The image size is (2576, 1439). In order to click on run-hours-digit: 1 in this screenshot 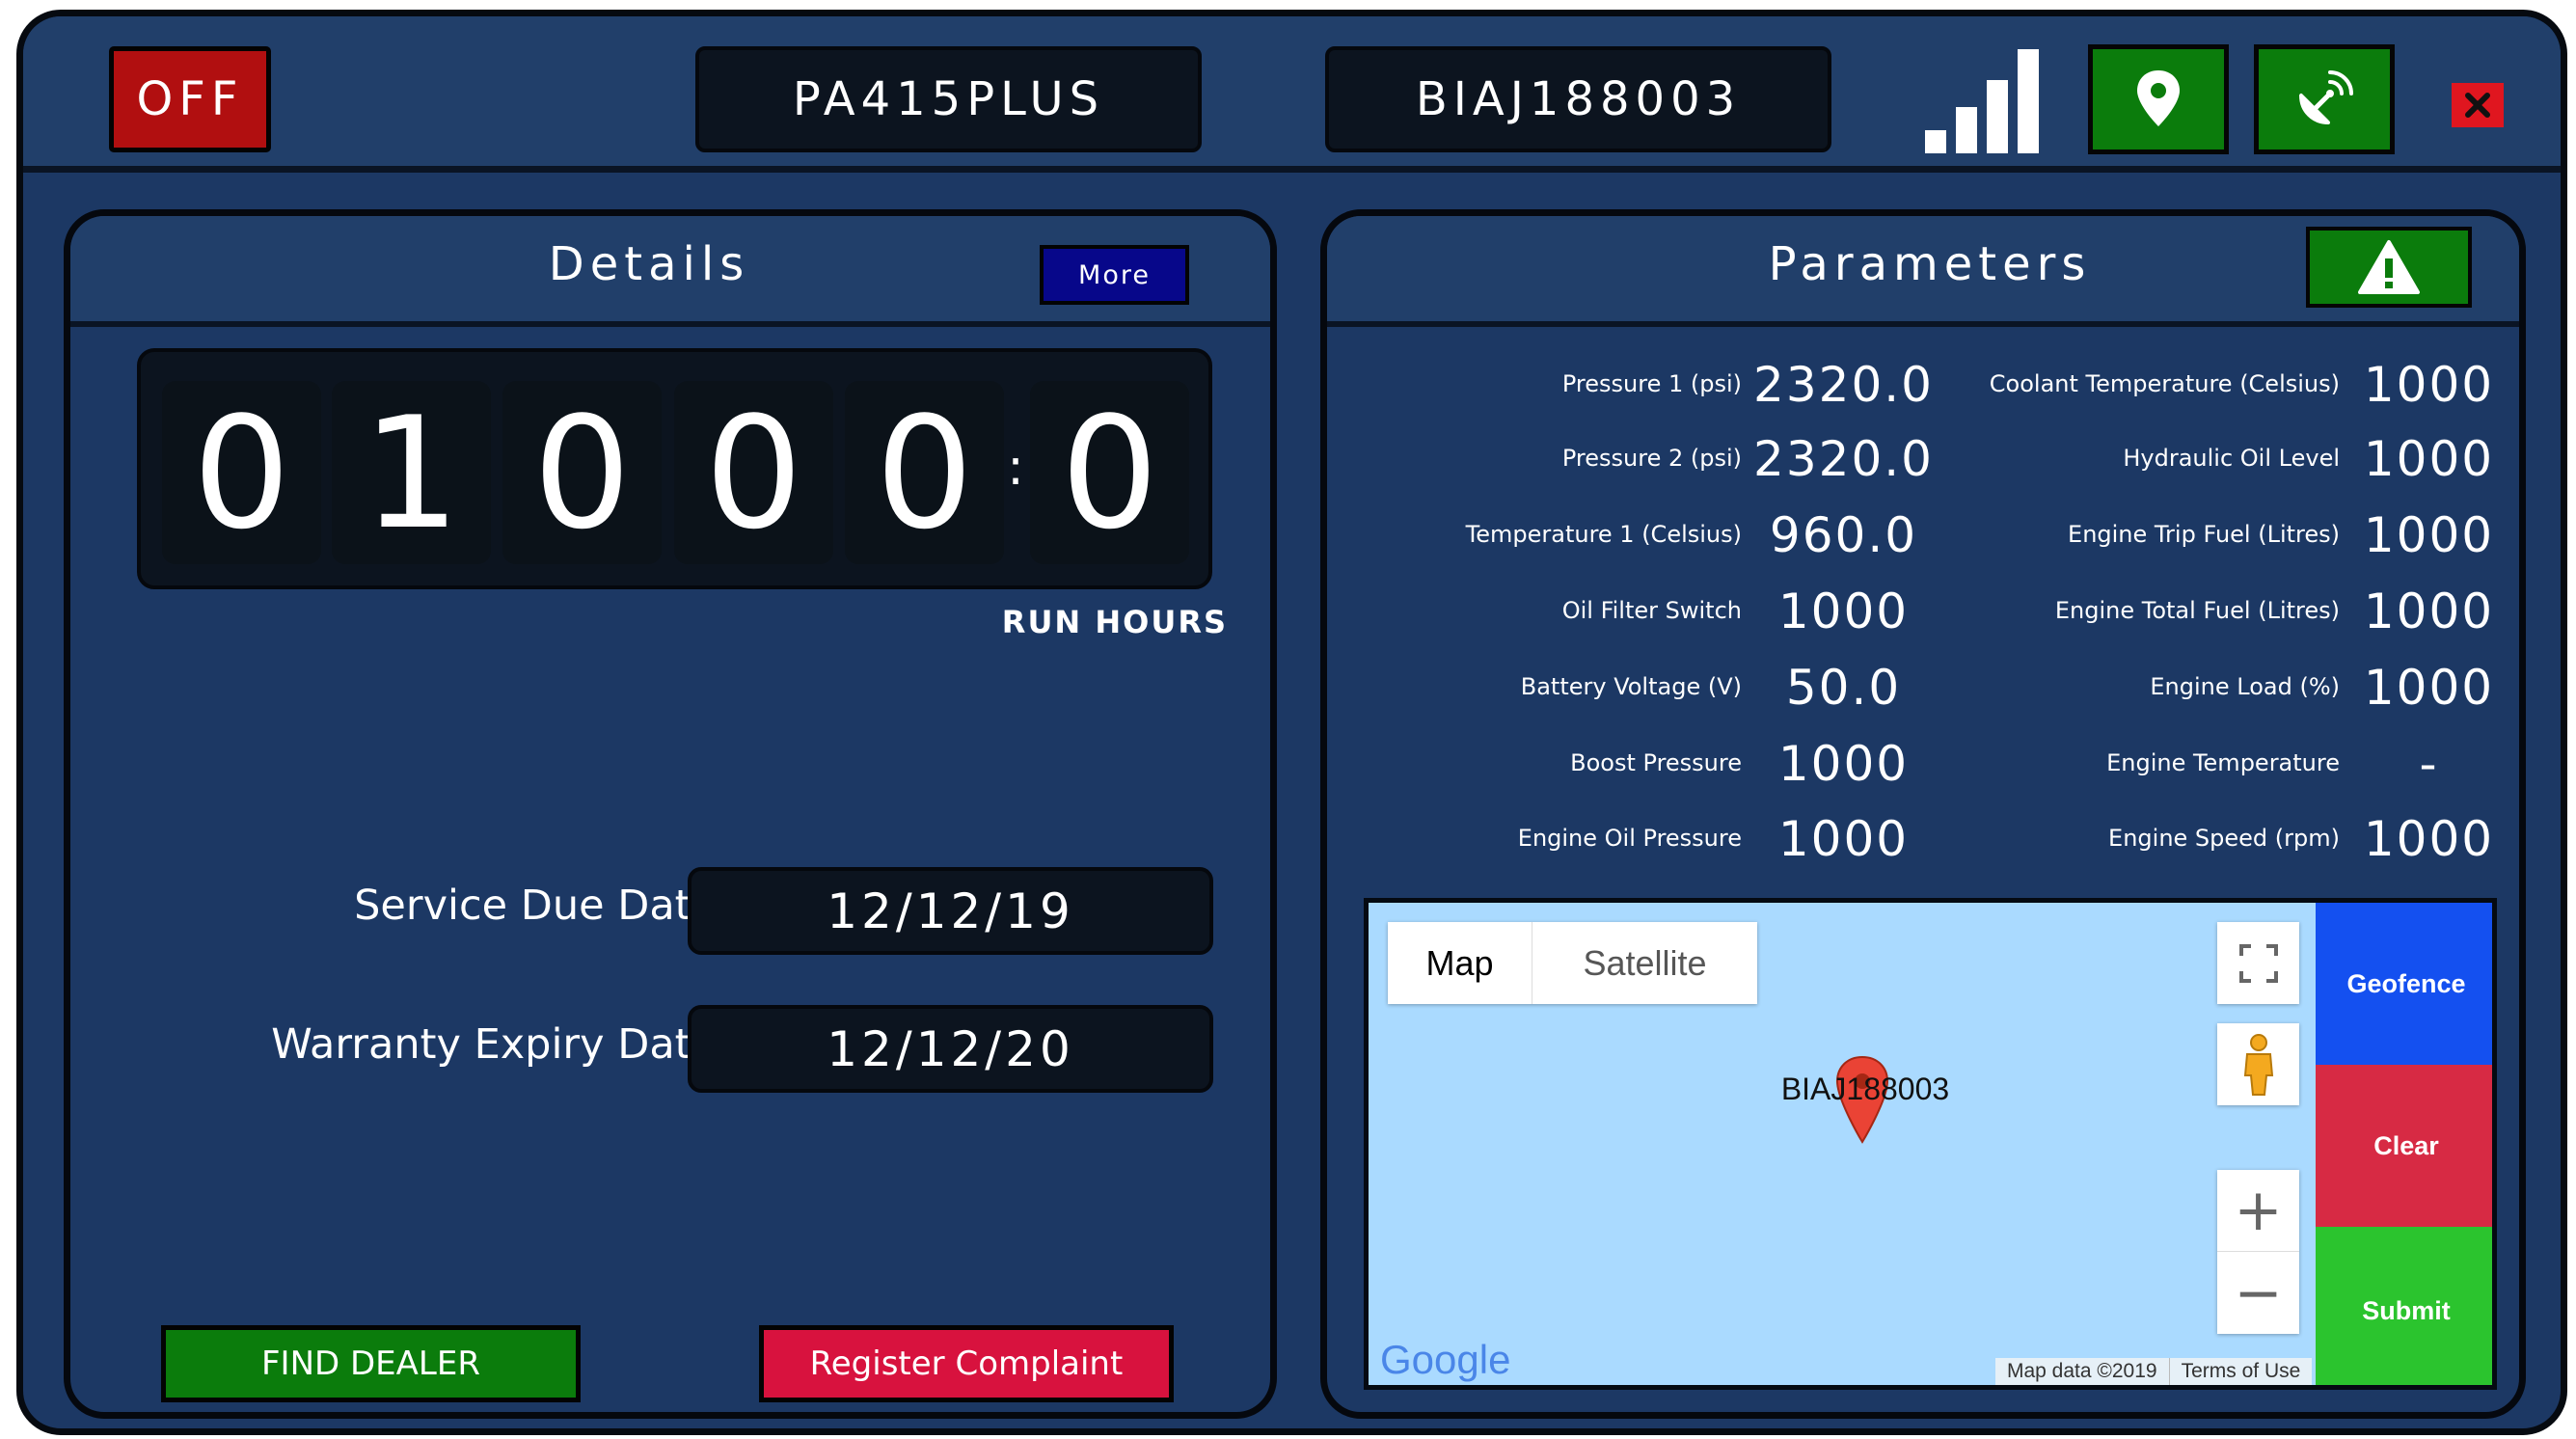, I will do `click(411, 473)`.